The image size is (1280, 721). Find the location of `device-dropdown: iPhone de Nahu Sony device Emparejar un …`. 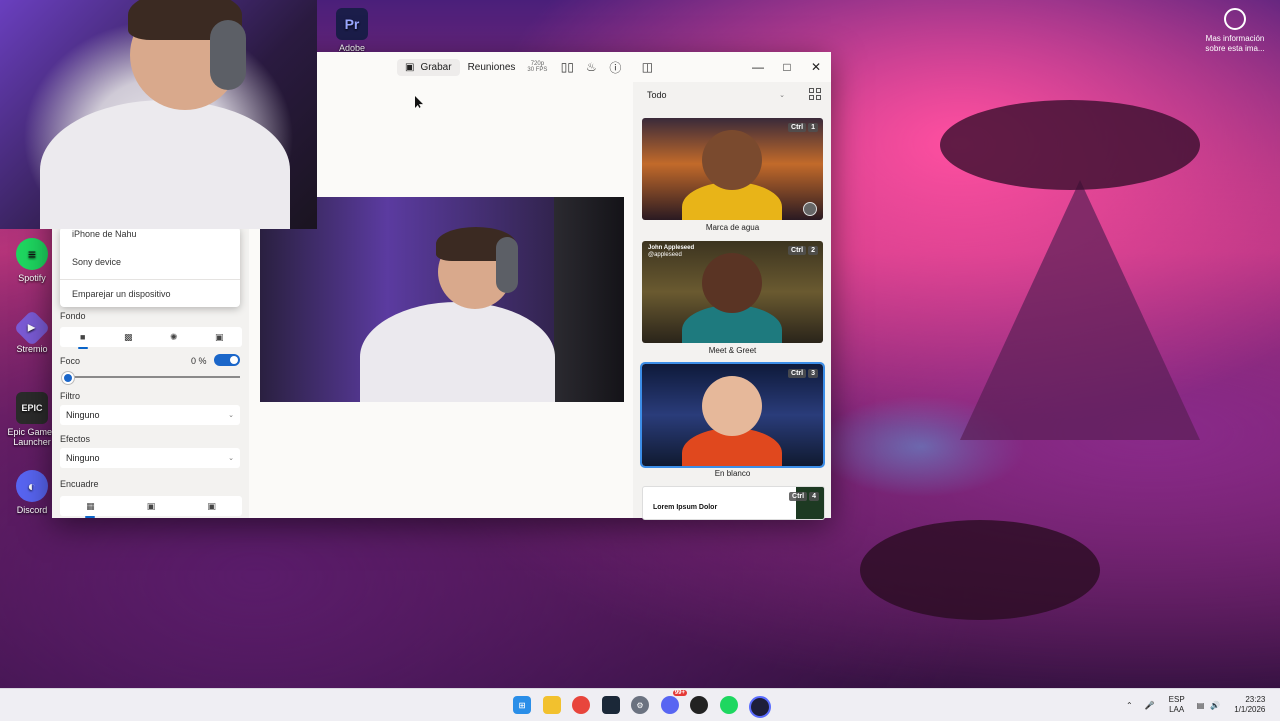

device-dropdown: iPhone de Nahu Sony device Emparejar un … is located at coordinates (150, 267).